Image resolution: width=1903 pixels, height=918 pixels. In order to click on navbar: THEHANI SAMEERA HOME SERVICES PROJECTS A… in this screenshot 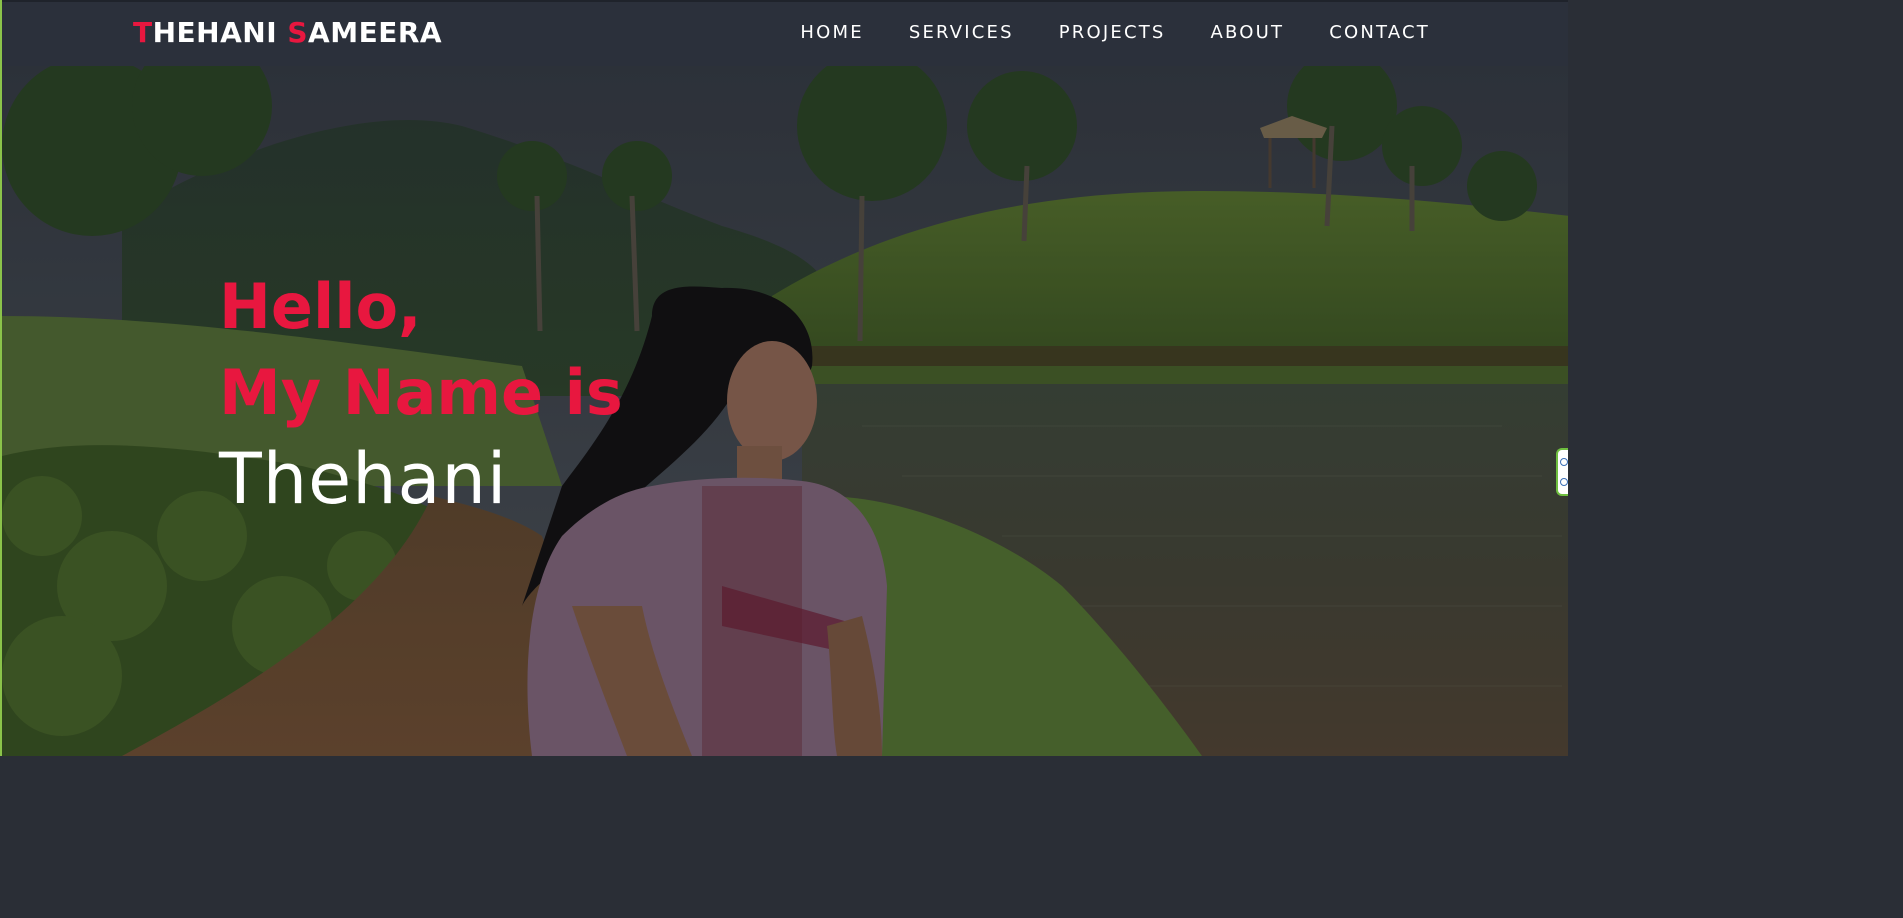, I will do `click(785, 33)`.